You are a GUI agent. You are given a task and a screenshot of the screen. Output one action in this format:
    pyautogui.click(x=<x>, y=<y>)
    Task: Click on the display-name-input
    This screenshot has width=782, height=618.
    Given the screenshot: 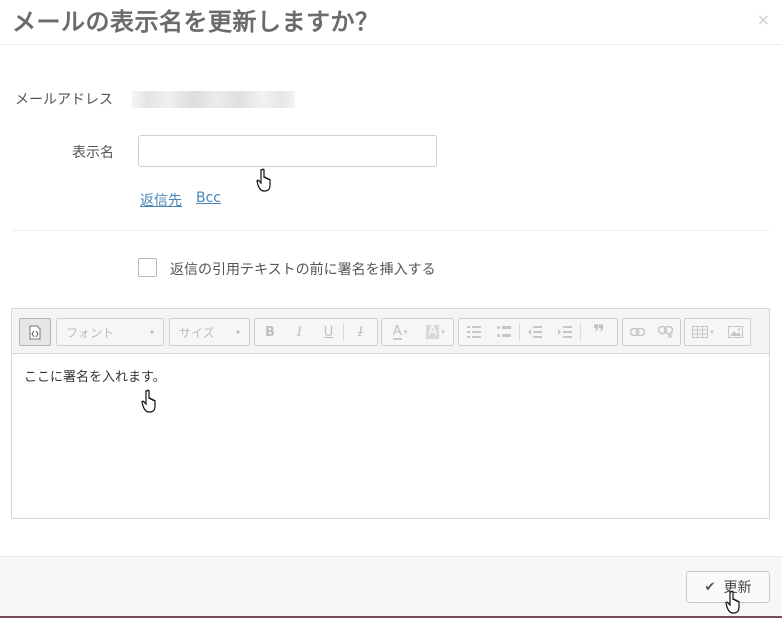 What is the action you would take?
    pyautogui.click(x=287, y=151)
    